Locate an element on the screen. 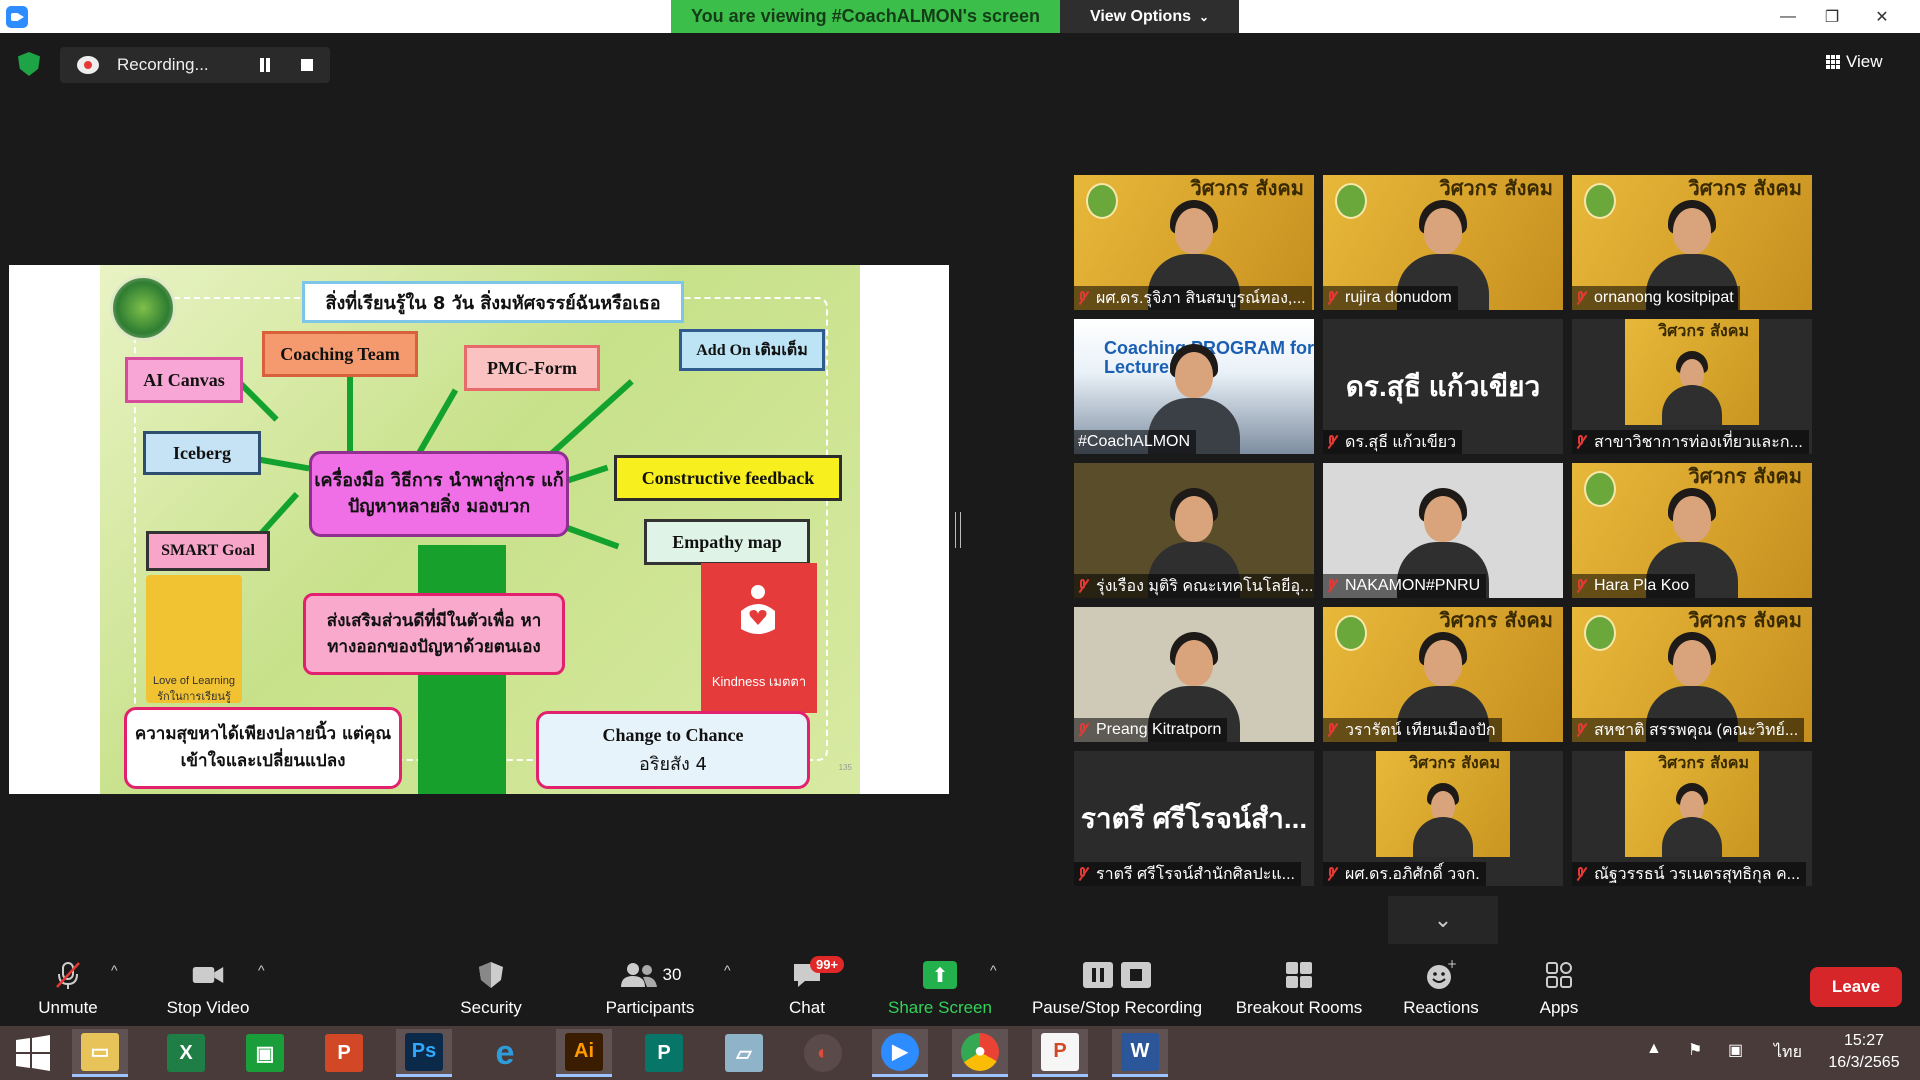  security-button: Security is located at coordinates (491, 988).